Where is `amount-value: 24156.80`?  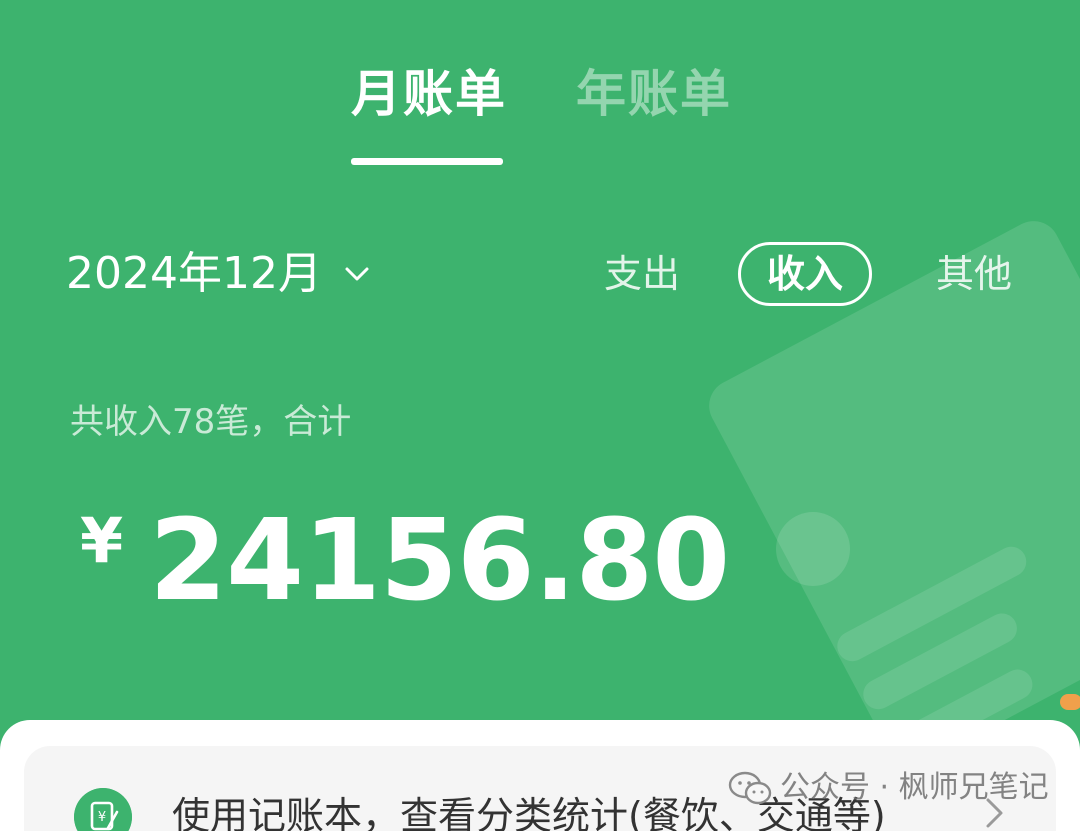
amount-value: 24156.80 is located at coordinates (439, 561).